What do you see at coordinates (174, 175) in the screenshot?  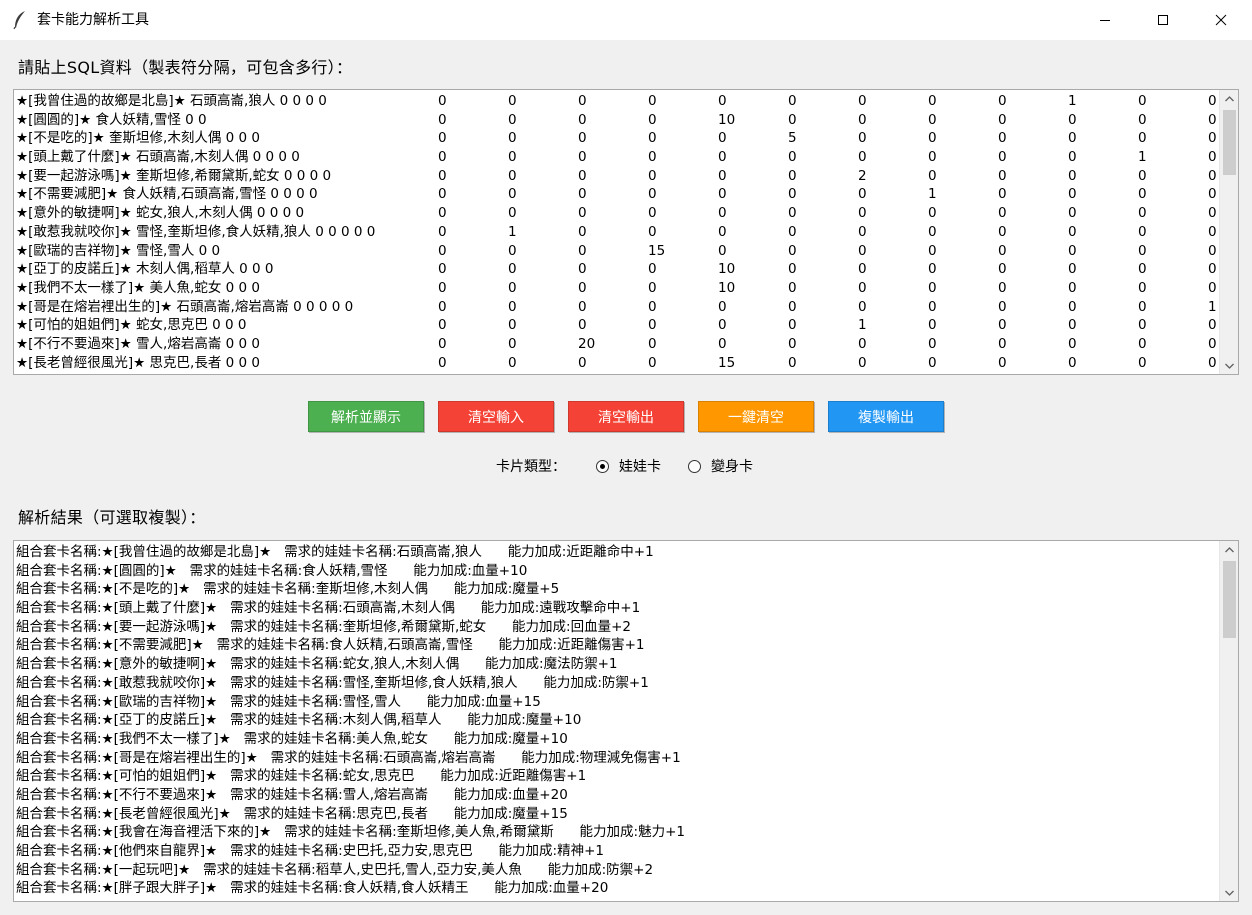 I see `input-line-text: ★[要一起游泳嗎]★ 奎斯坦修,希爾黛斯,蛇女 0 0 0 0` at bounding box center [174, 175].